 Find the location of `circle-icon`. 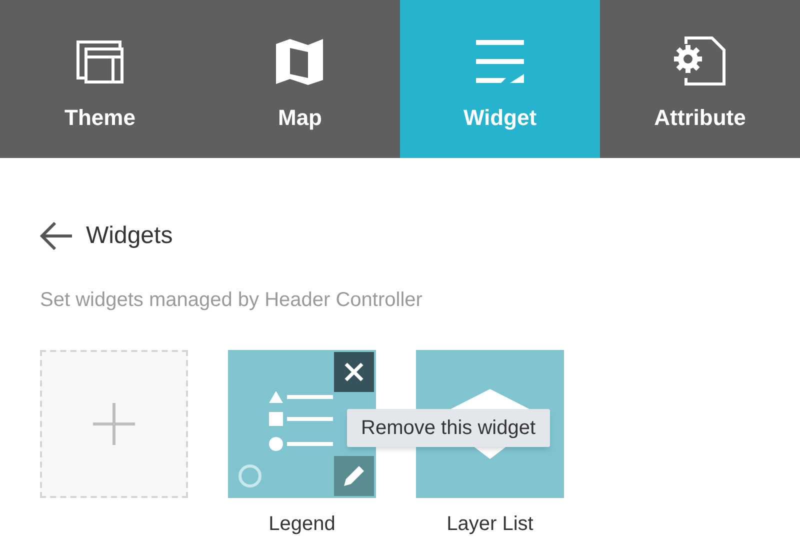

circle-icon is located at coordinates (250, 476).